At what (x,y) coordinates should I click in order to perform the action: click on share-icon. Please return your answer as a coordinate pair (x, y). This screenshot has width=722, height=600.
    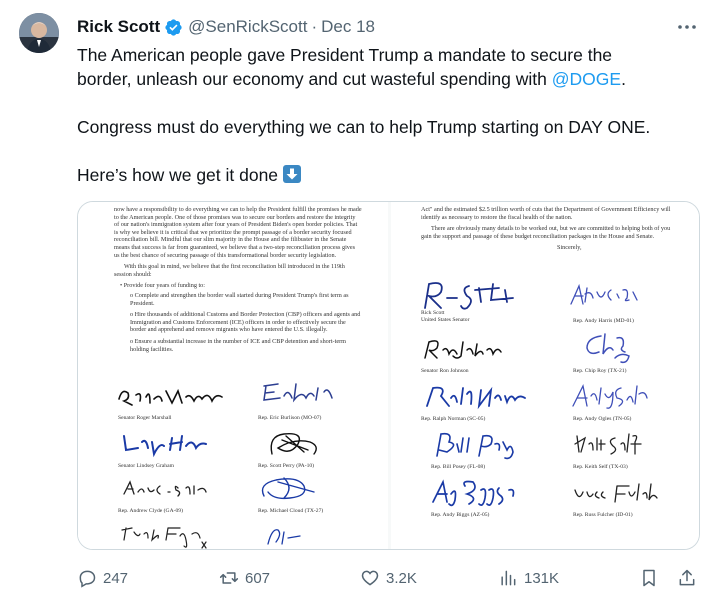
    Looking at the image, I should click on (687, 577).